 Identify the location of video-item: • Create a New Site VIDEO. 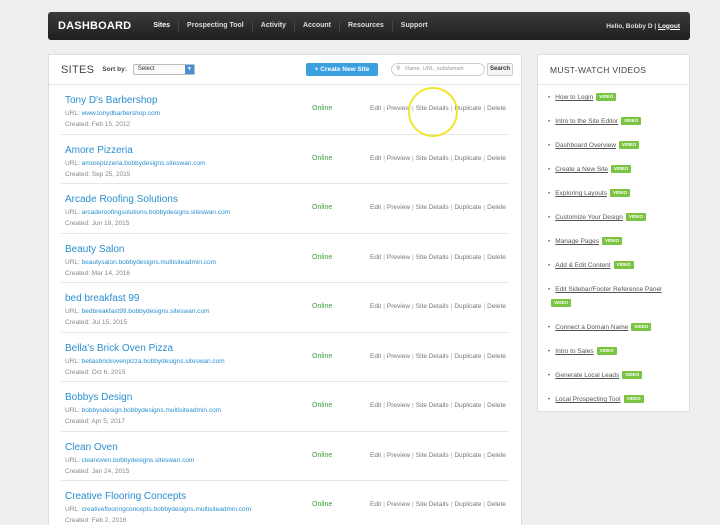
(614, 170).